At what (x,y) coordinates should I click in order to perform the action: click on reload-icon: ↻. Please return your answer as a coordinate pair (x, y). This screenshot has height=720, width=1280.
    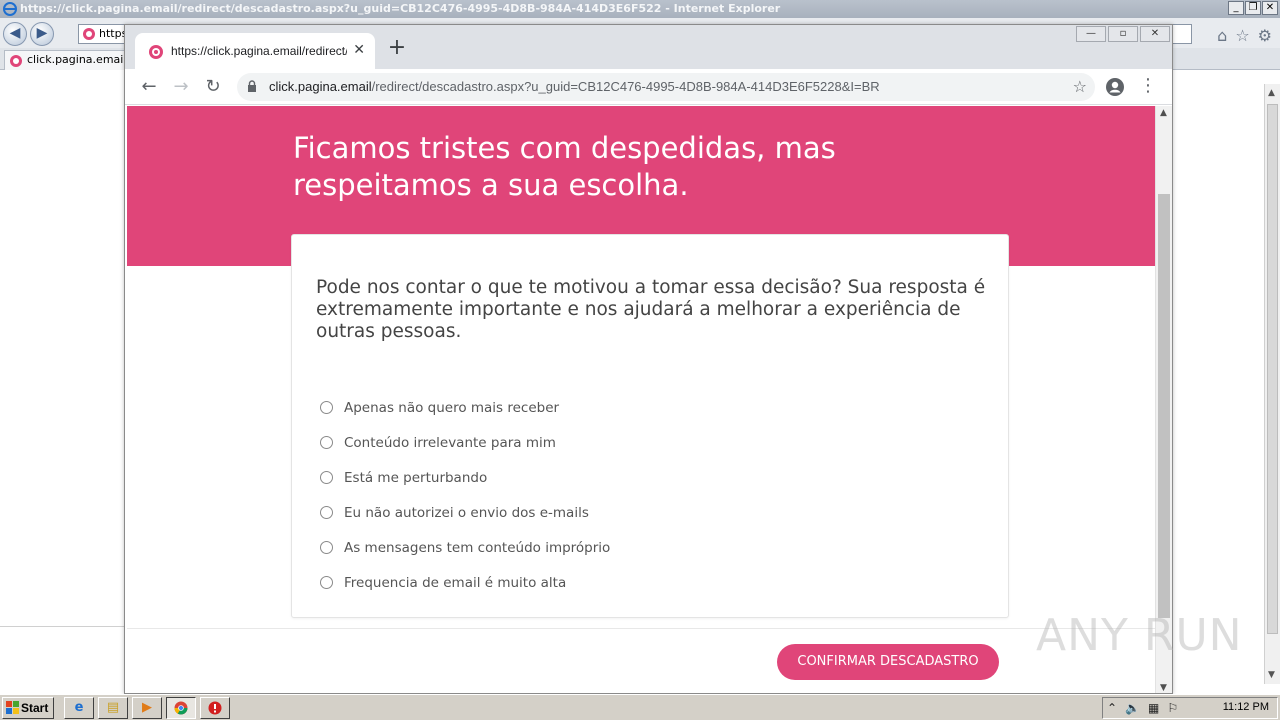
    Looking at the image, I should click on (213, 87).